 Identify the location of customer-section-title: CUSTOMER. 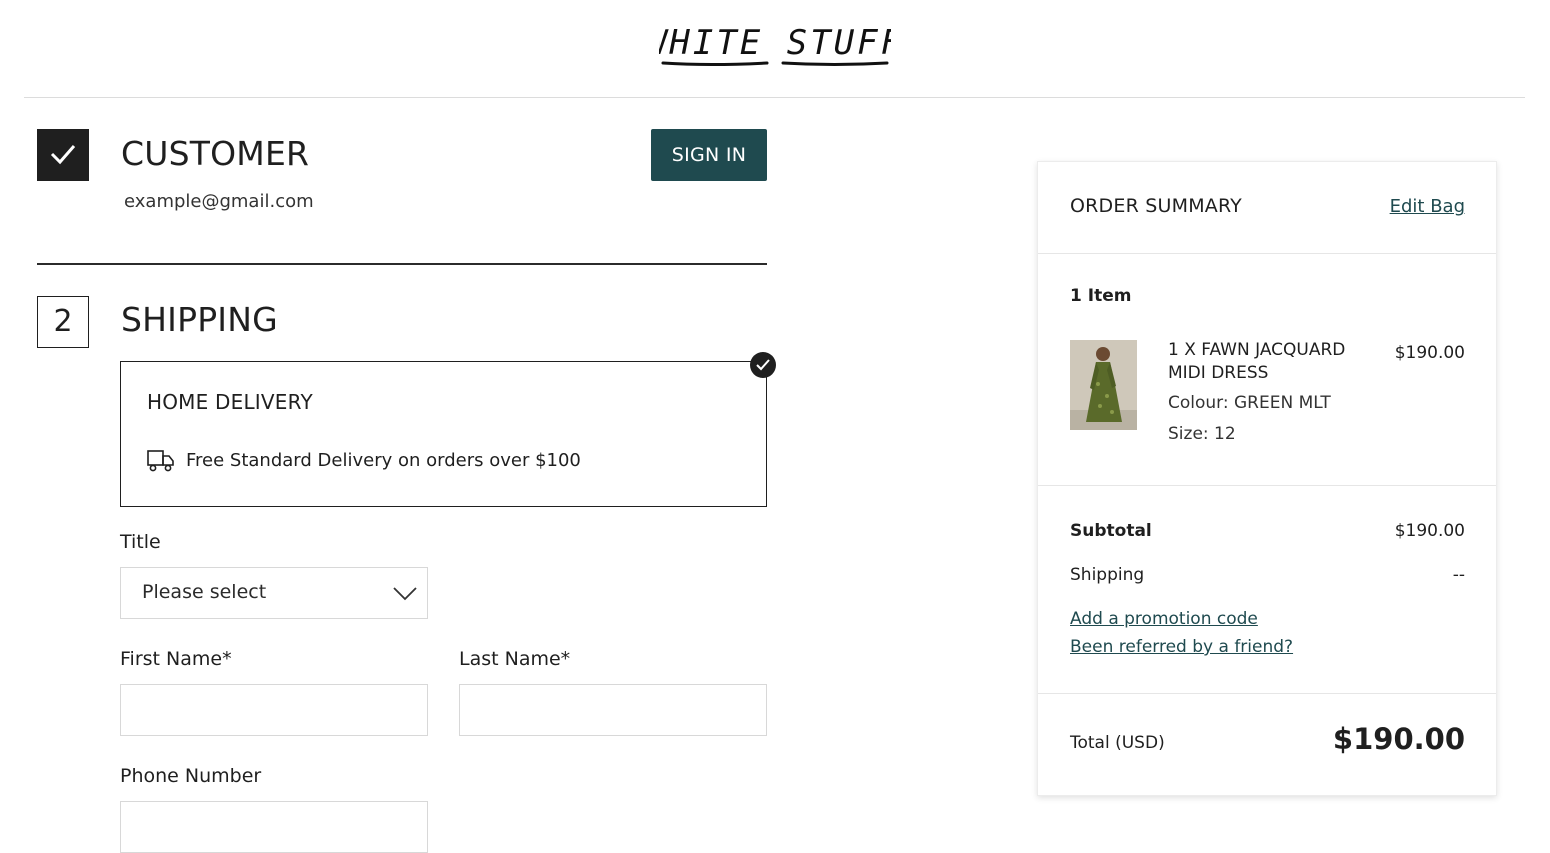
(215, 153).